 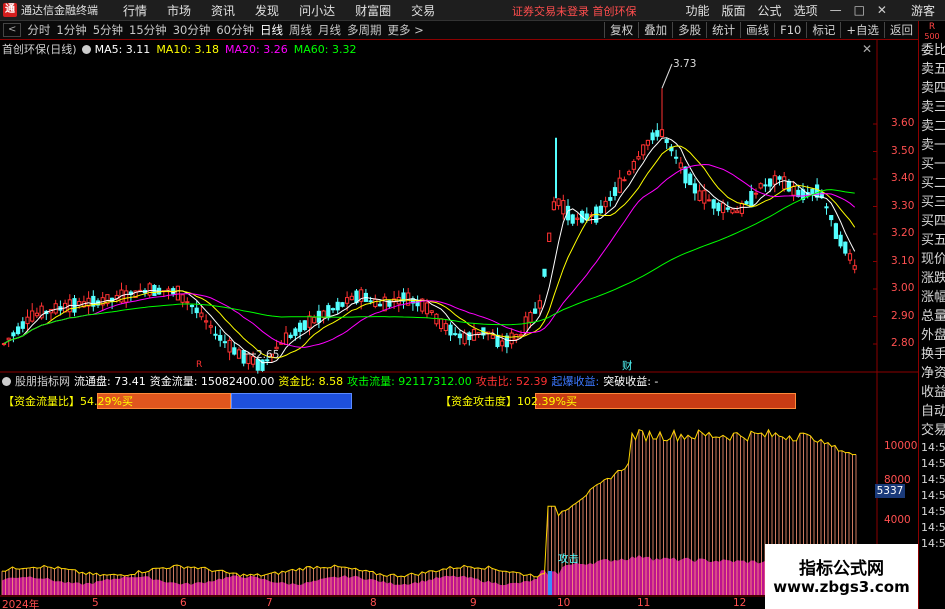 I want to click on sidebar-item-14: 总量, so click(x=932, y=316).